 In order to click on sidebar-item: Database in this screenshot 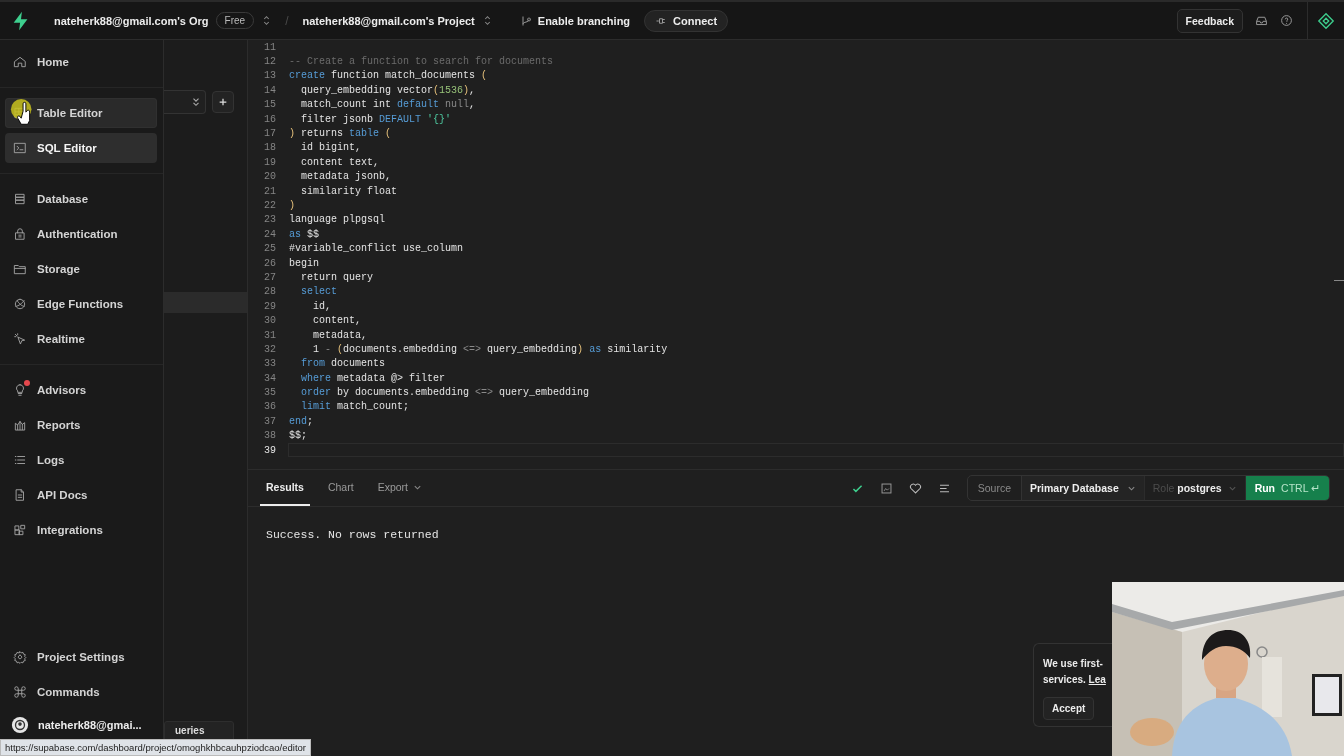, I will do `click(81, 199)`.